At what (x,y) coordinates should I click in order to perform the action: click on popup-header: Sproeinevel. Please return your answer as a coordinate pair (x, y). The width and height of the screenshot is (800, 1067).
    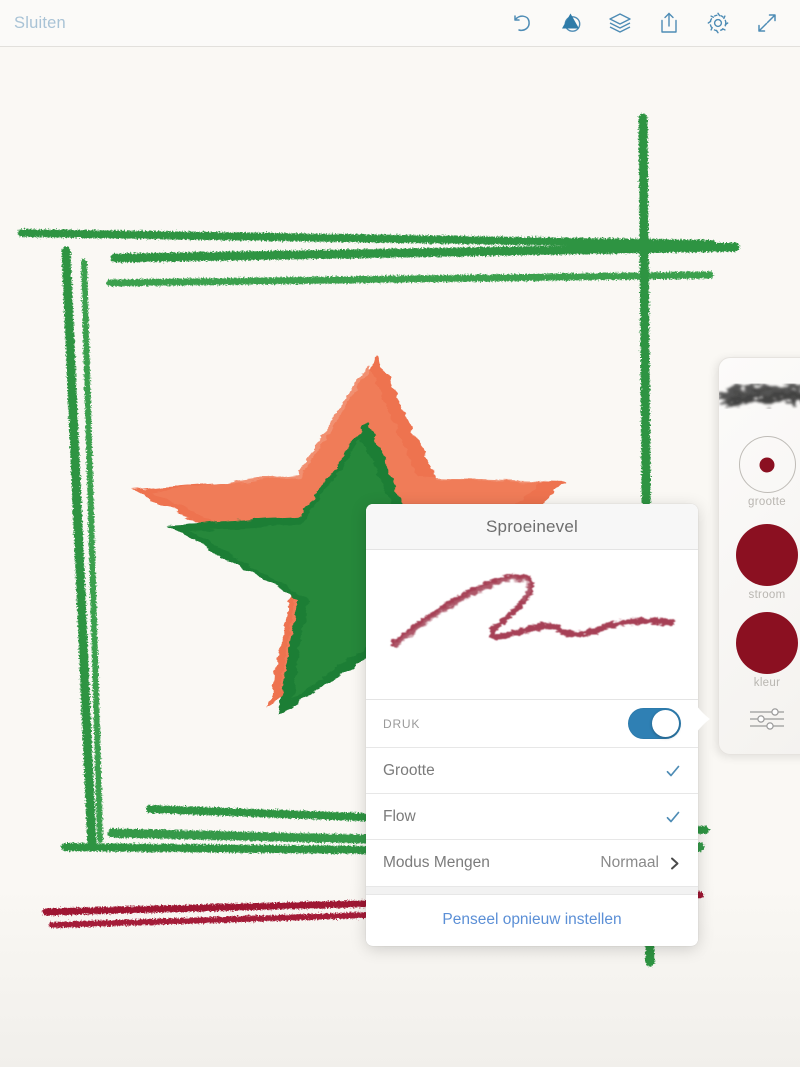
    Looking at the image, I should click on (532, 527).